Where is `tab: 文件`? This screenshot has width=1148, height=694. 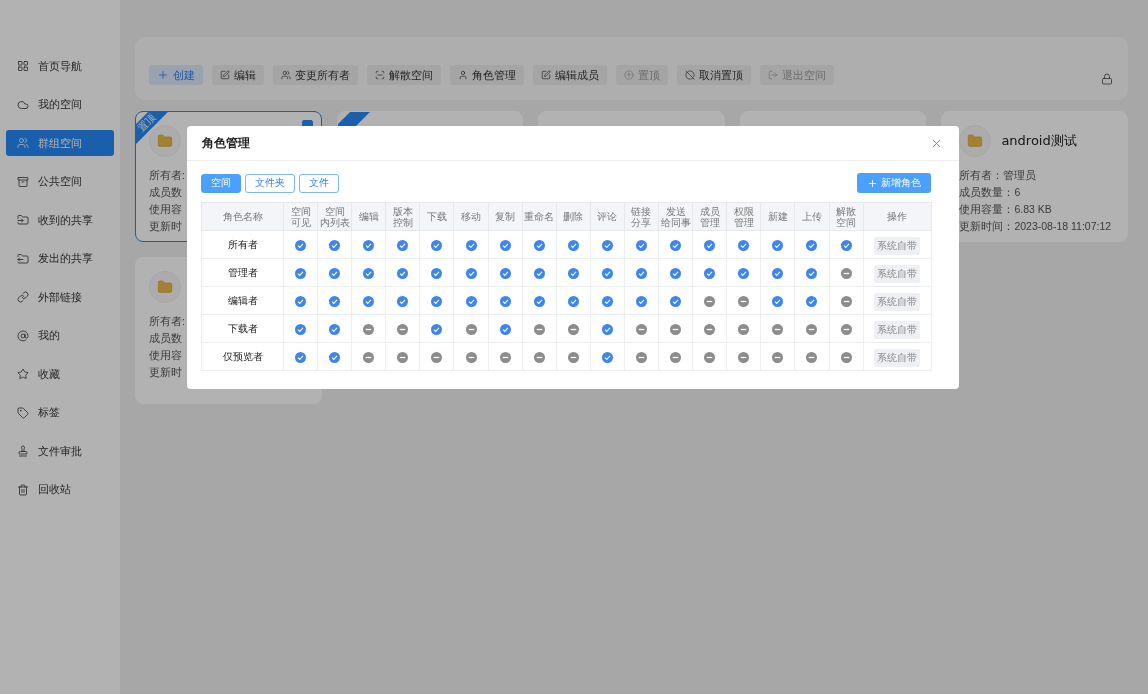 tab: 文件 is located at coordinates (319, 183).